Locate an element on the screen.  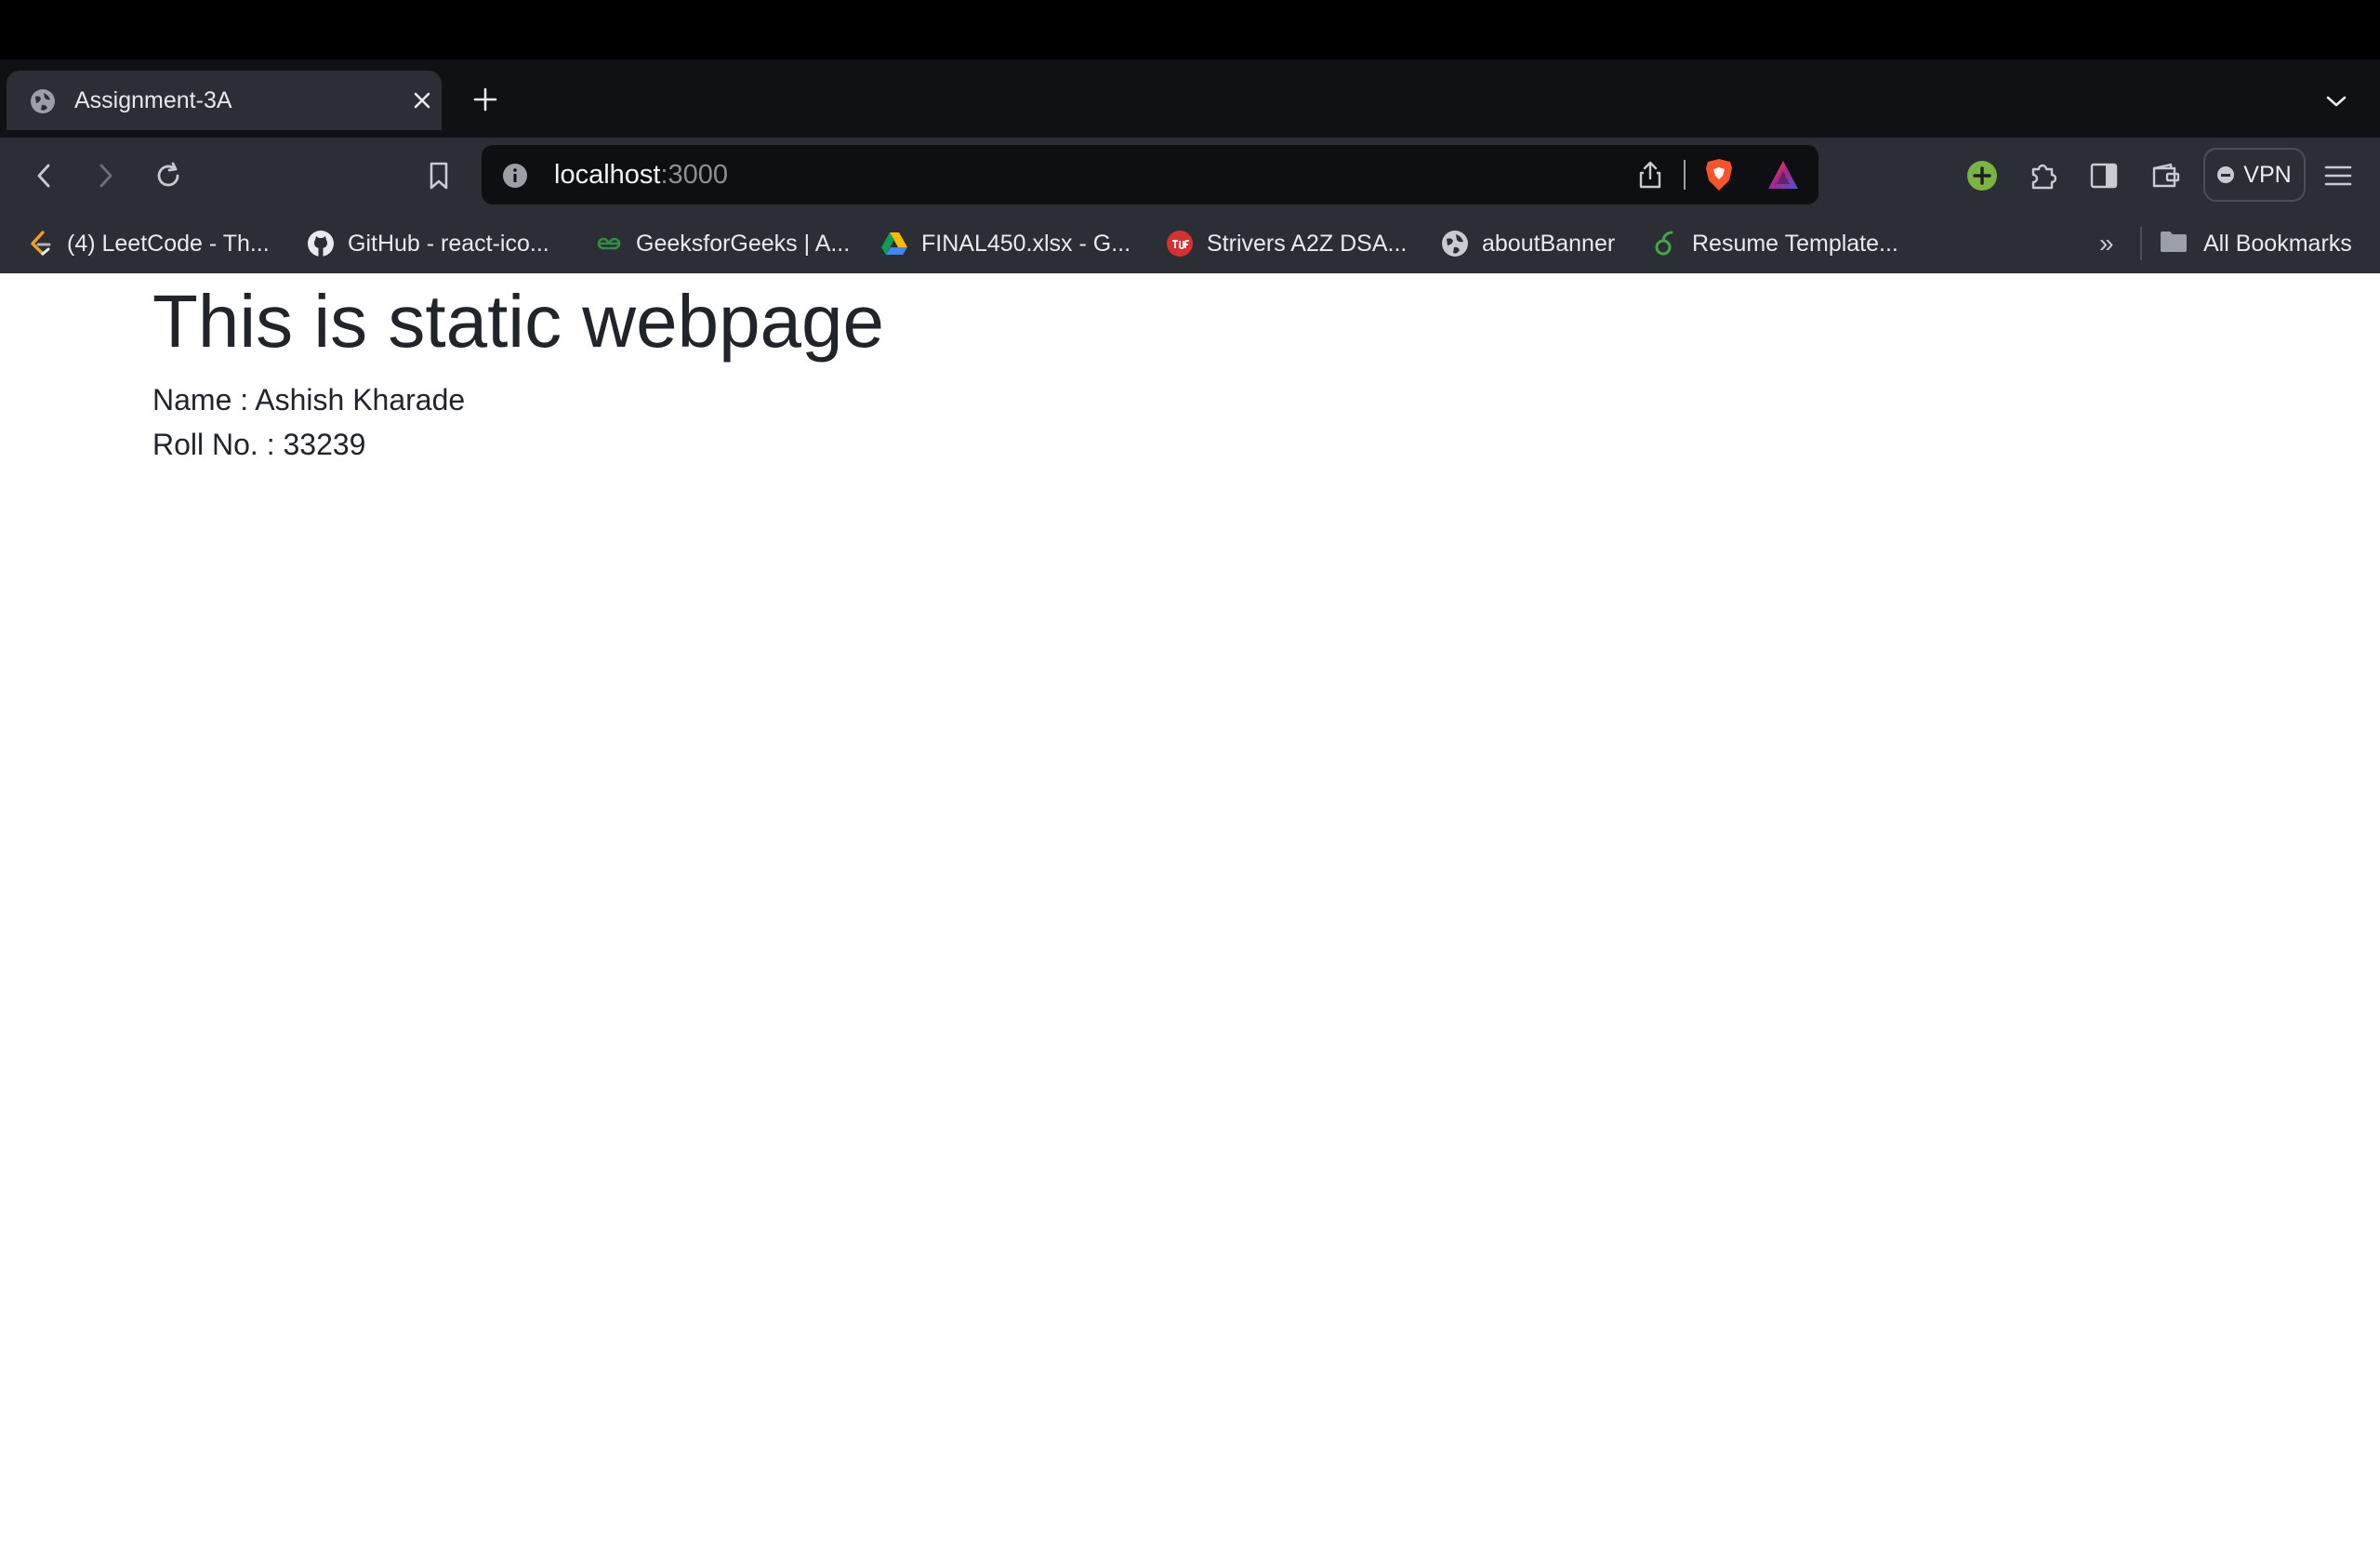
tab-title: Assignment-3A is located at coordinates (153, 100).